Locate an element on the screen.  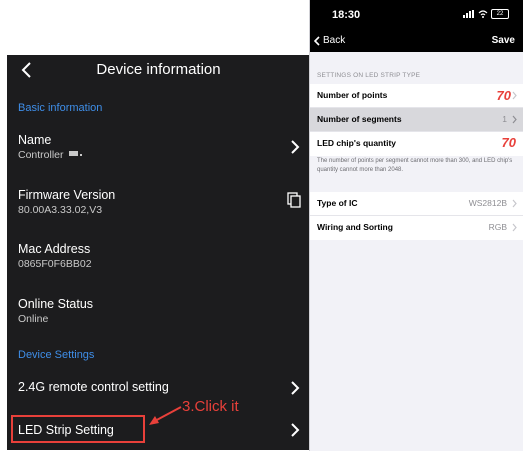
chevron-left-icon is located at coordinates (317, 40).